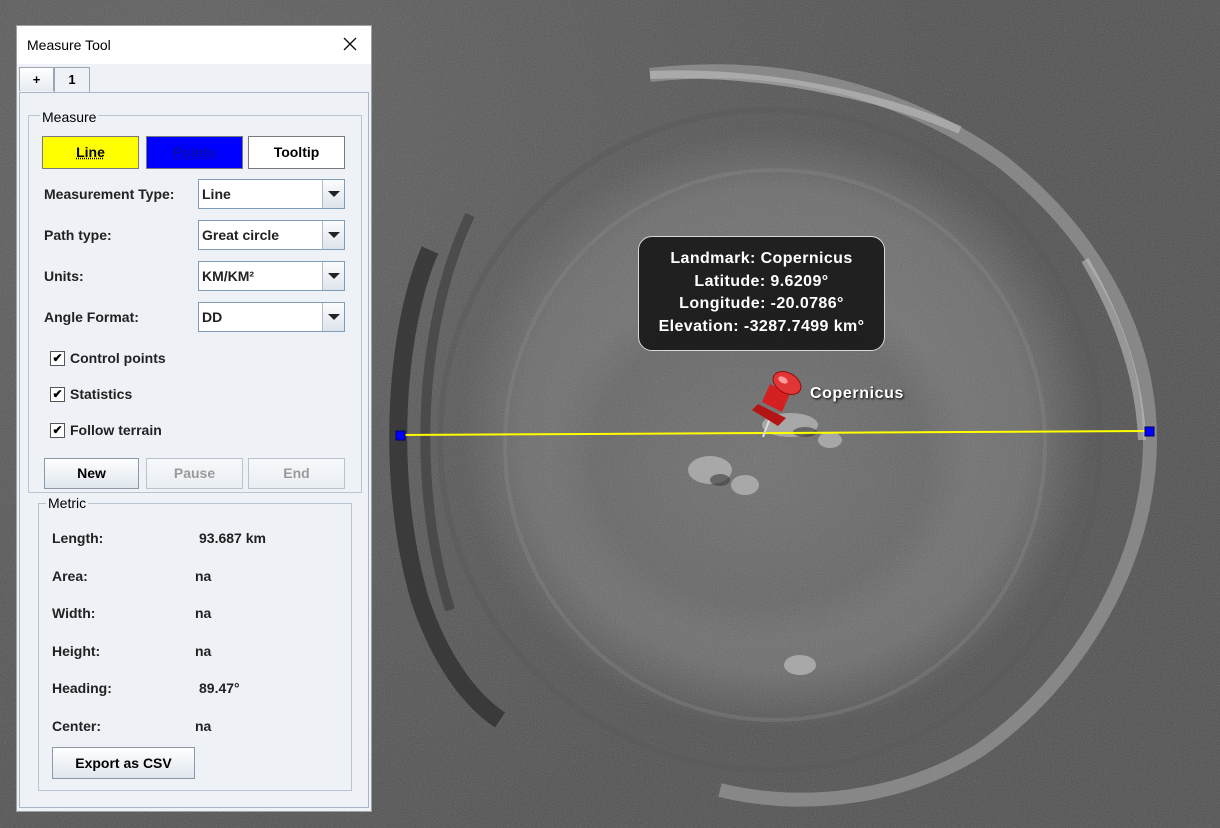  What do you see at coordinates (69, 45) in the screenshot?
I see `window-title: Measure Tool` at bounding box center [69, 45].